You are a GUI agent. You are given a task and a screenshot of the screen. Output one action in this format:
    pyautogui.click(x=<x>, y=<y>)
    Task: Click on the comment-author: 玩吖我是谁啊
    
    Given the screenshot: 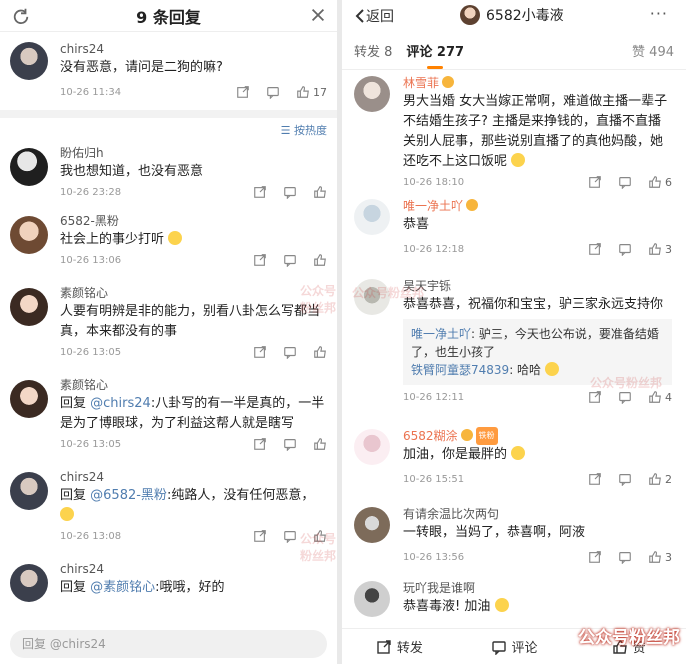 What is the action you would take?
    pyautogui.click(x=537, y=588)
    